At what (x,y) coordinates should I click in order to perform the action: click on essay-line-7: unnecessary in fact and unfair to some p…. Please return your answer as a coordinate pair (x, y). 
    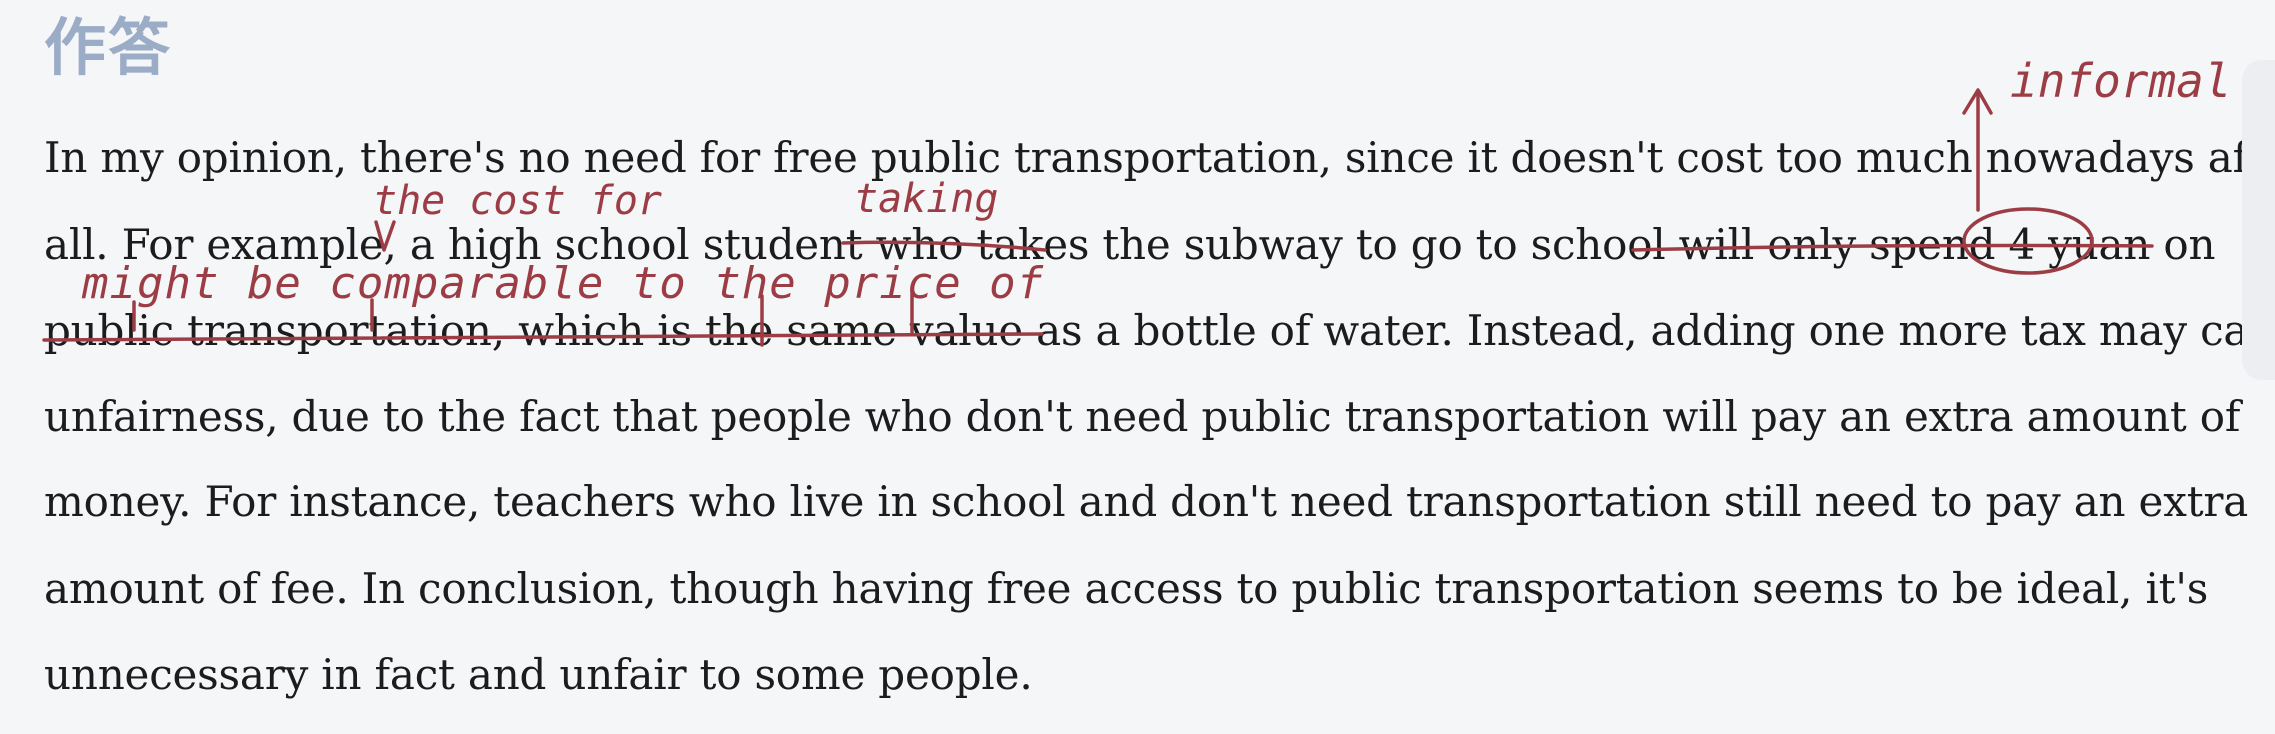
    Looking at the image, I should click on (538, 674).